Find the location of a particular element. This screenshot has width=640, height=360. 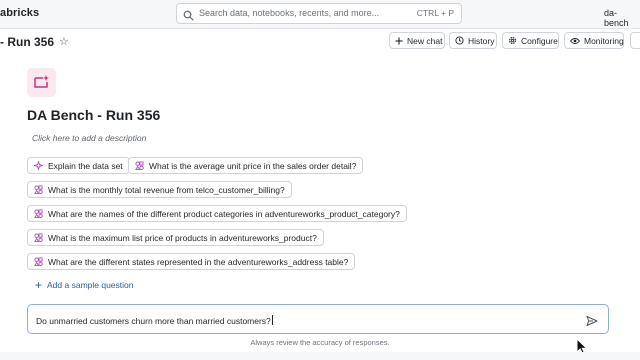

search-shortcut-hint: CTRL + P is located at coordinates (435, 13).